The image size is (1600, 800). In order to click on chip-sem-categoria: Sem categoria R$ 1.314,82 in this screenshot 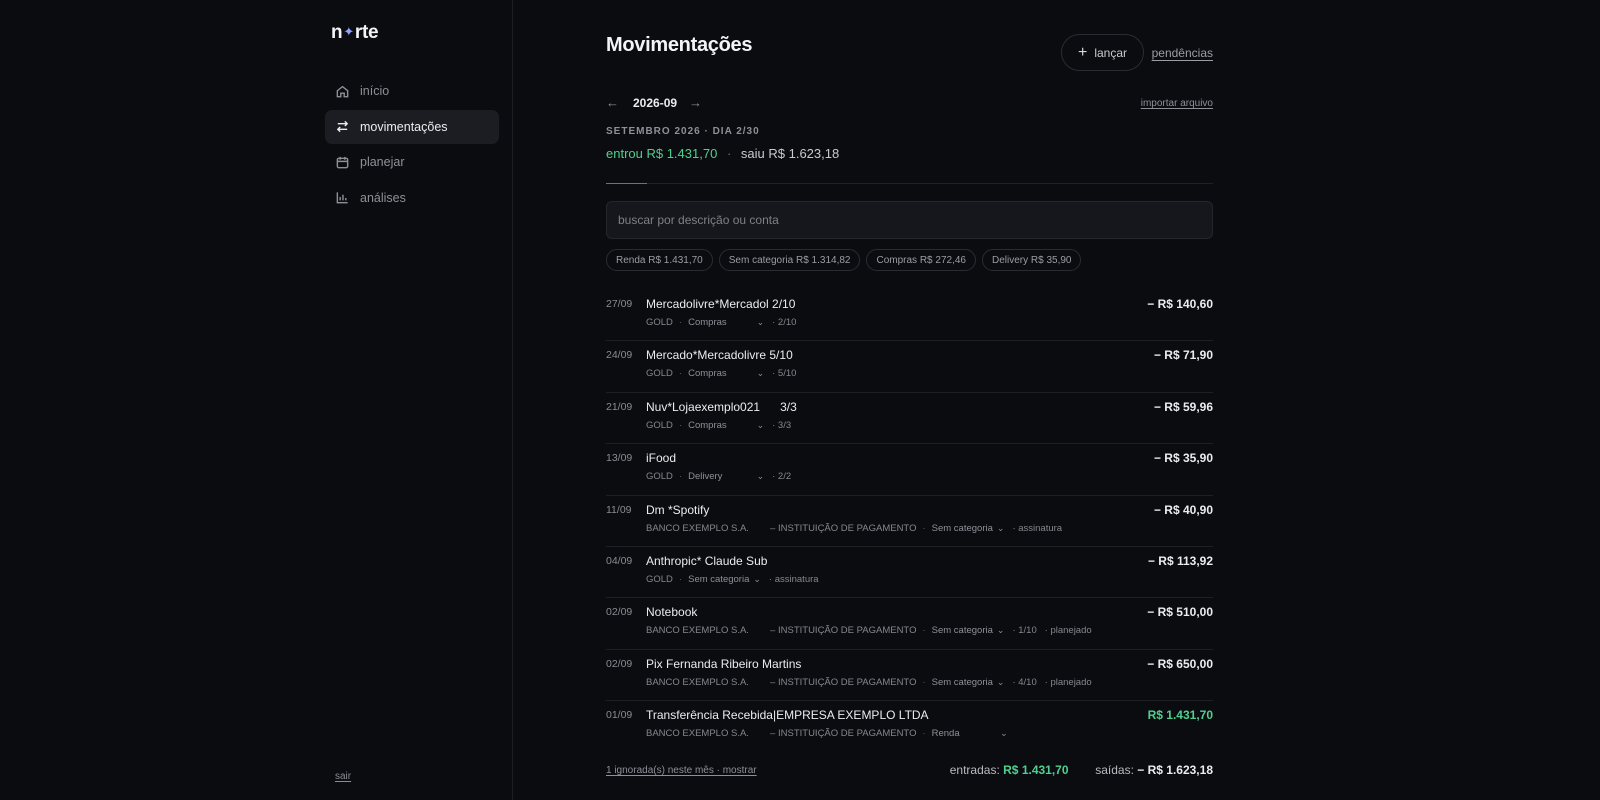, I will do `click(789, 260)`.